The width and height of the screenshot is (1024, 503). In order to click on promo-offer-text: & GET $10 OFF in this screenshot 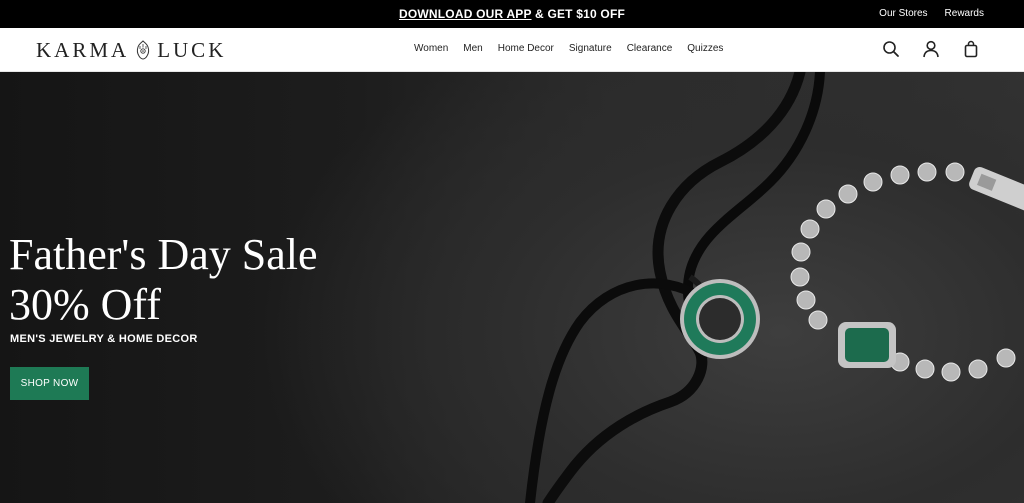, I will do `click(578, 14)`.